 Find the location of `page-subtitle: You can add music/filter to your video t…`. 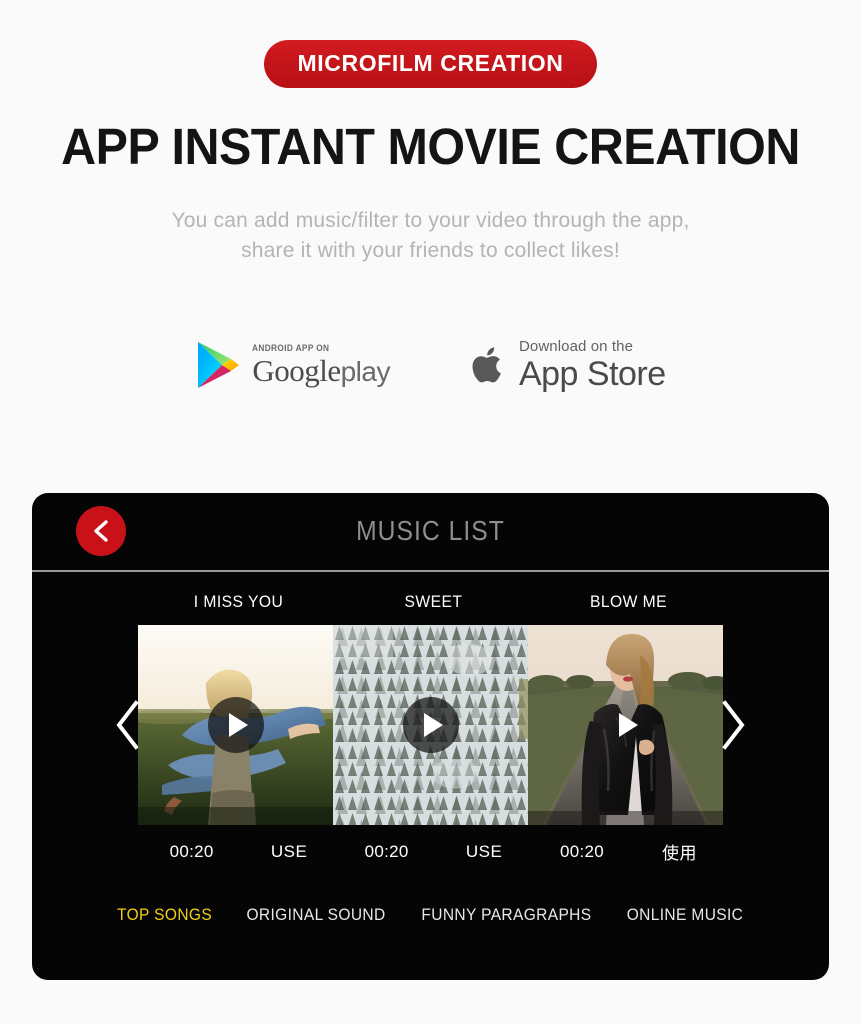

page-subtitle: You can add music/filter to your video t… is located at coordinates (431, 236).